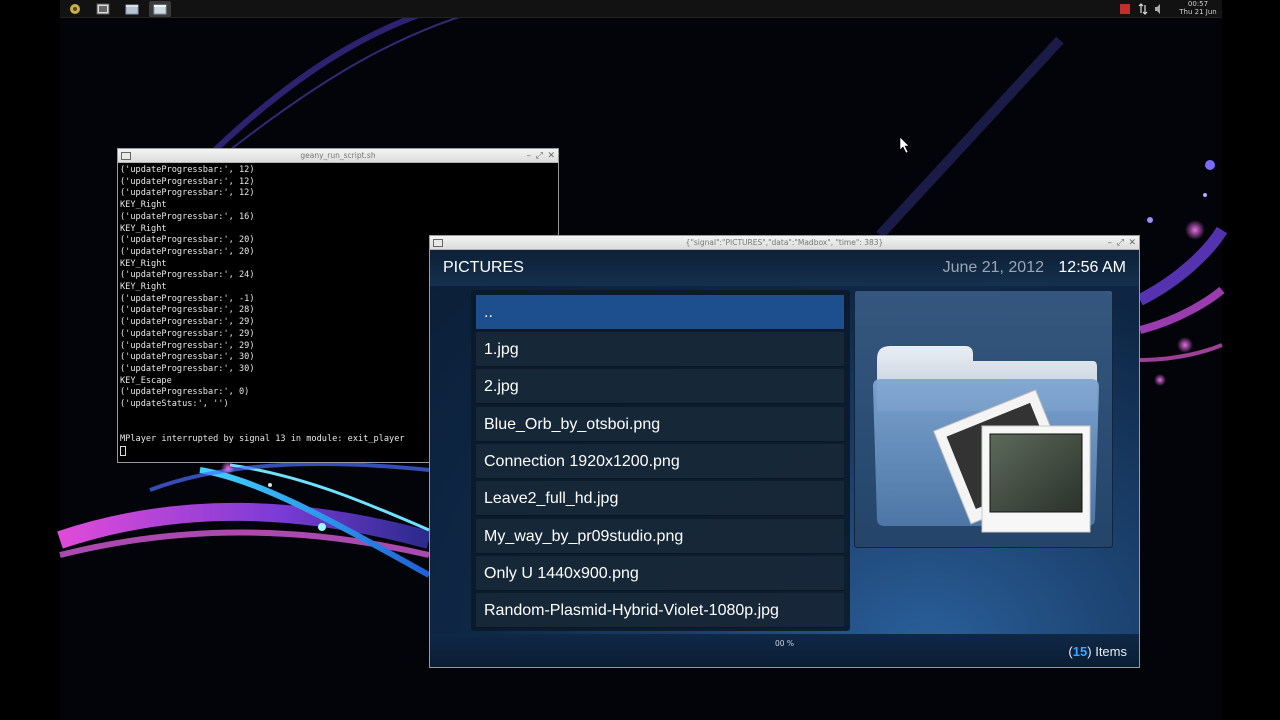 This screenshot has width=1280, height=720. What do you see at coordinates (993, 267) in the screenshot?
I see `header-date: June 21, 2012` at bounding box center [993, 267].